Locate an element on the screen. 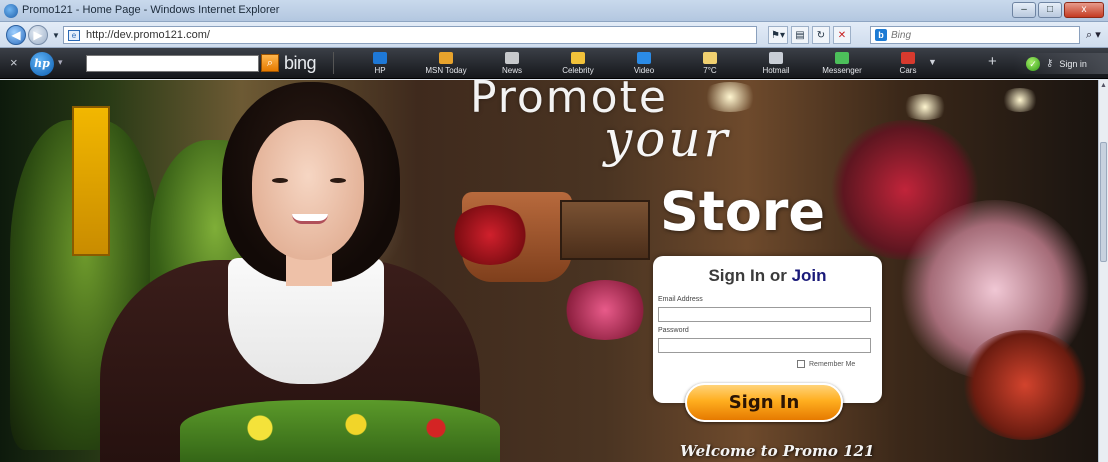 Image resolution: width=1108 pixels, height=462 pixels. toolbar-link-label: Celebrity is located at coordinates (578, 70).